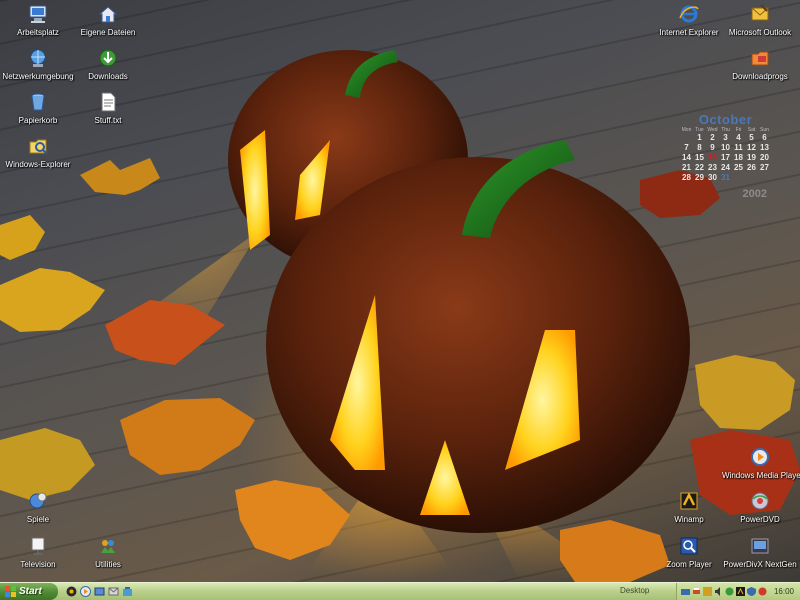 The height and width of the screenshot is (600, 800). I want to click on desktop-toolbar-label: Desktop, so click(634, 590).